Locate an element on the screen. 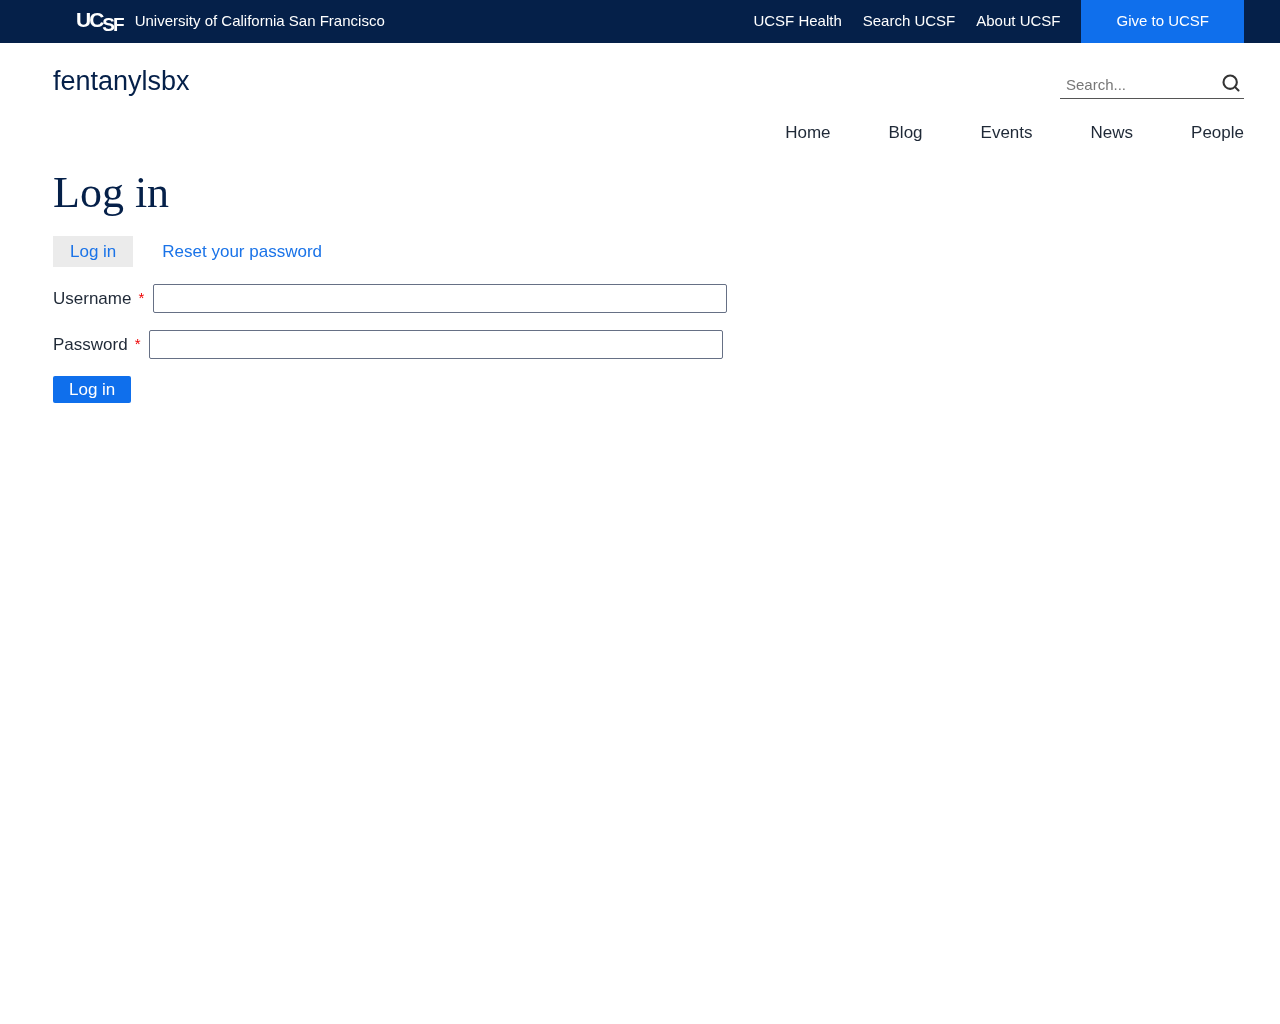  nav-link: Blog is located at coordinates (905, 132).